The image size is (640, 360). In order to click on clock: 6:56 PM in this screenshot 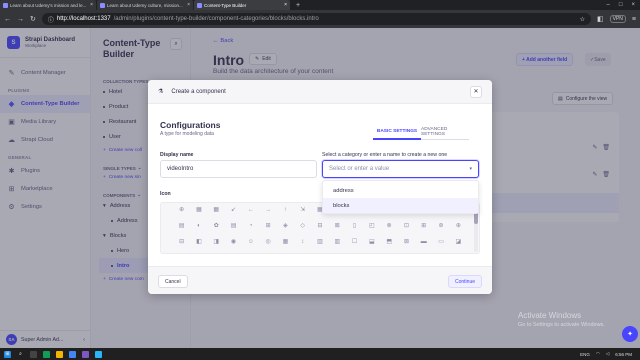, I will do `click(623, 354)`.